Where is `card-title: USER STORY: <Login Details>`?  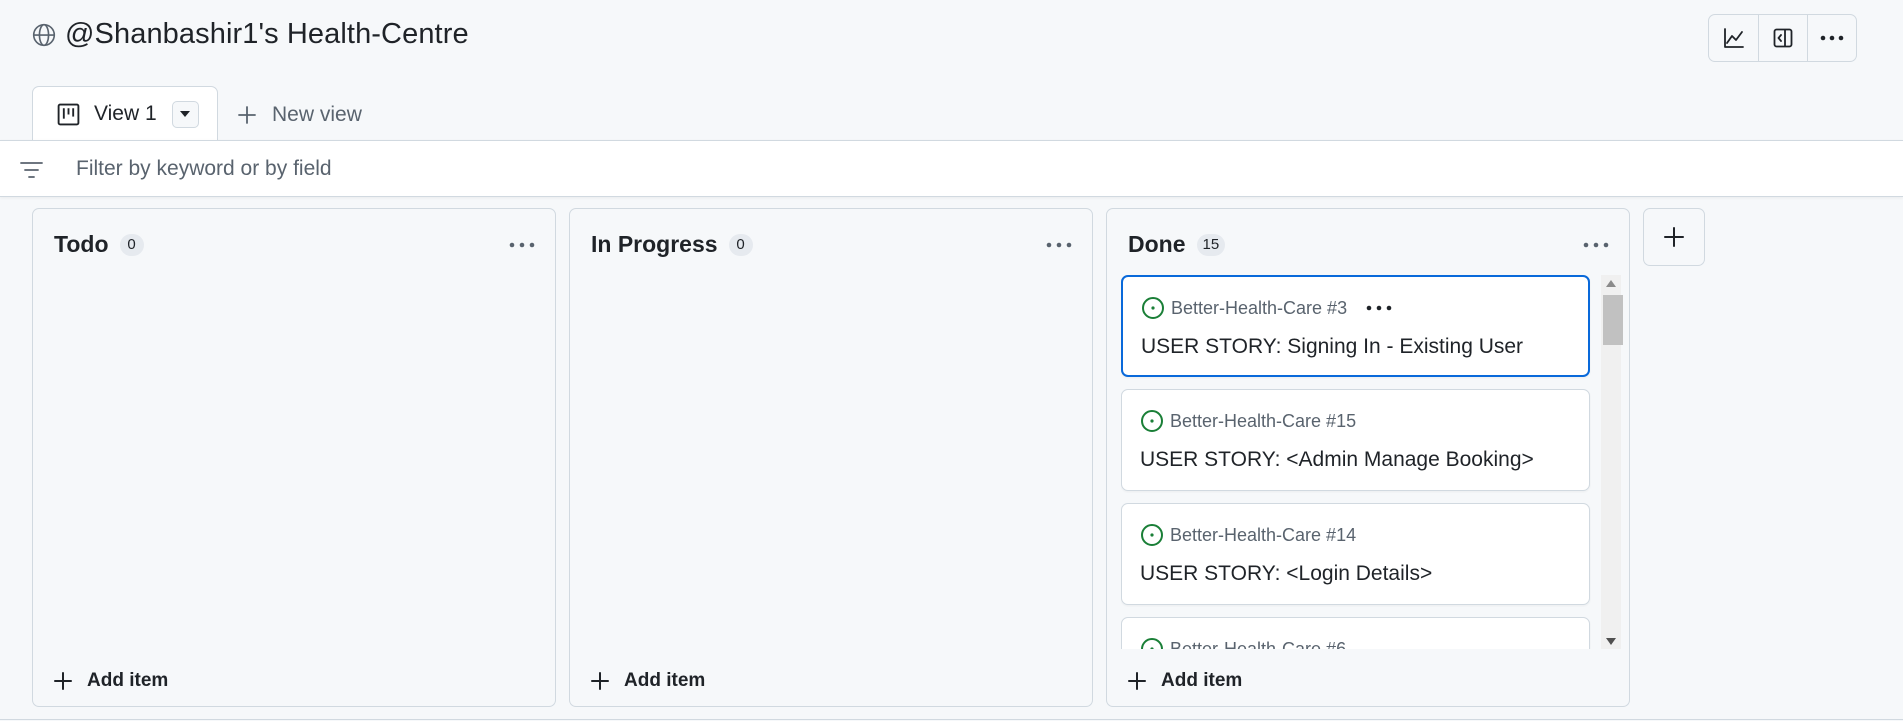 card-title: USER STORY: <Login Details> is located at coordinates (1286, 574).